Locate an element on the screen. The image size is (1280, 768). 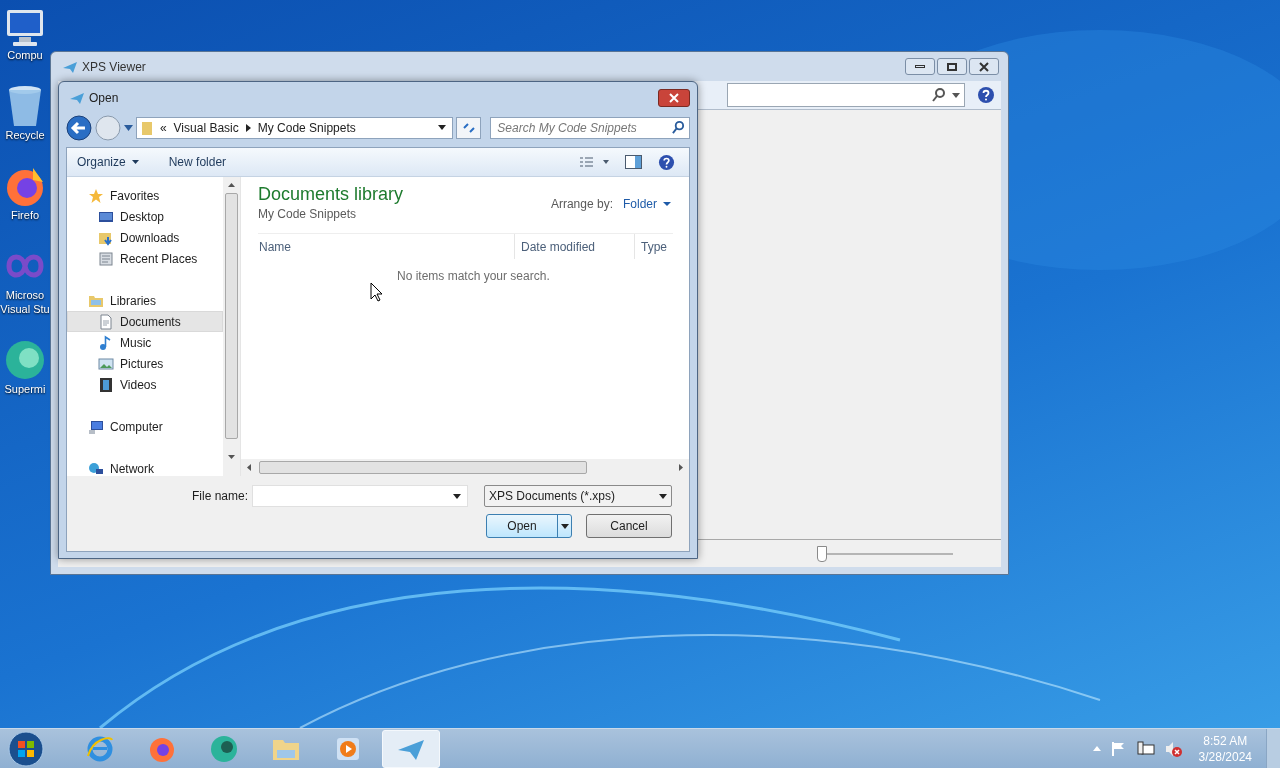
horizontal-scrollbar is located at coordinates (465, 467).